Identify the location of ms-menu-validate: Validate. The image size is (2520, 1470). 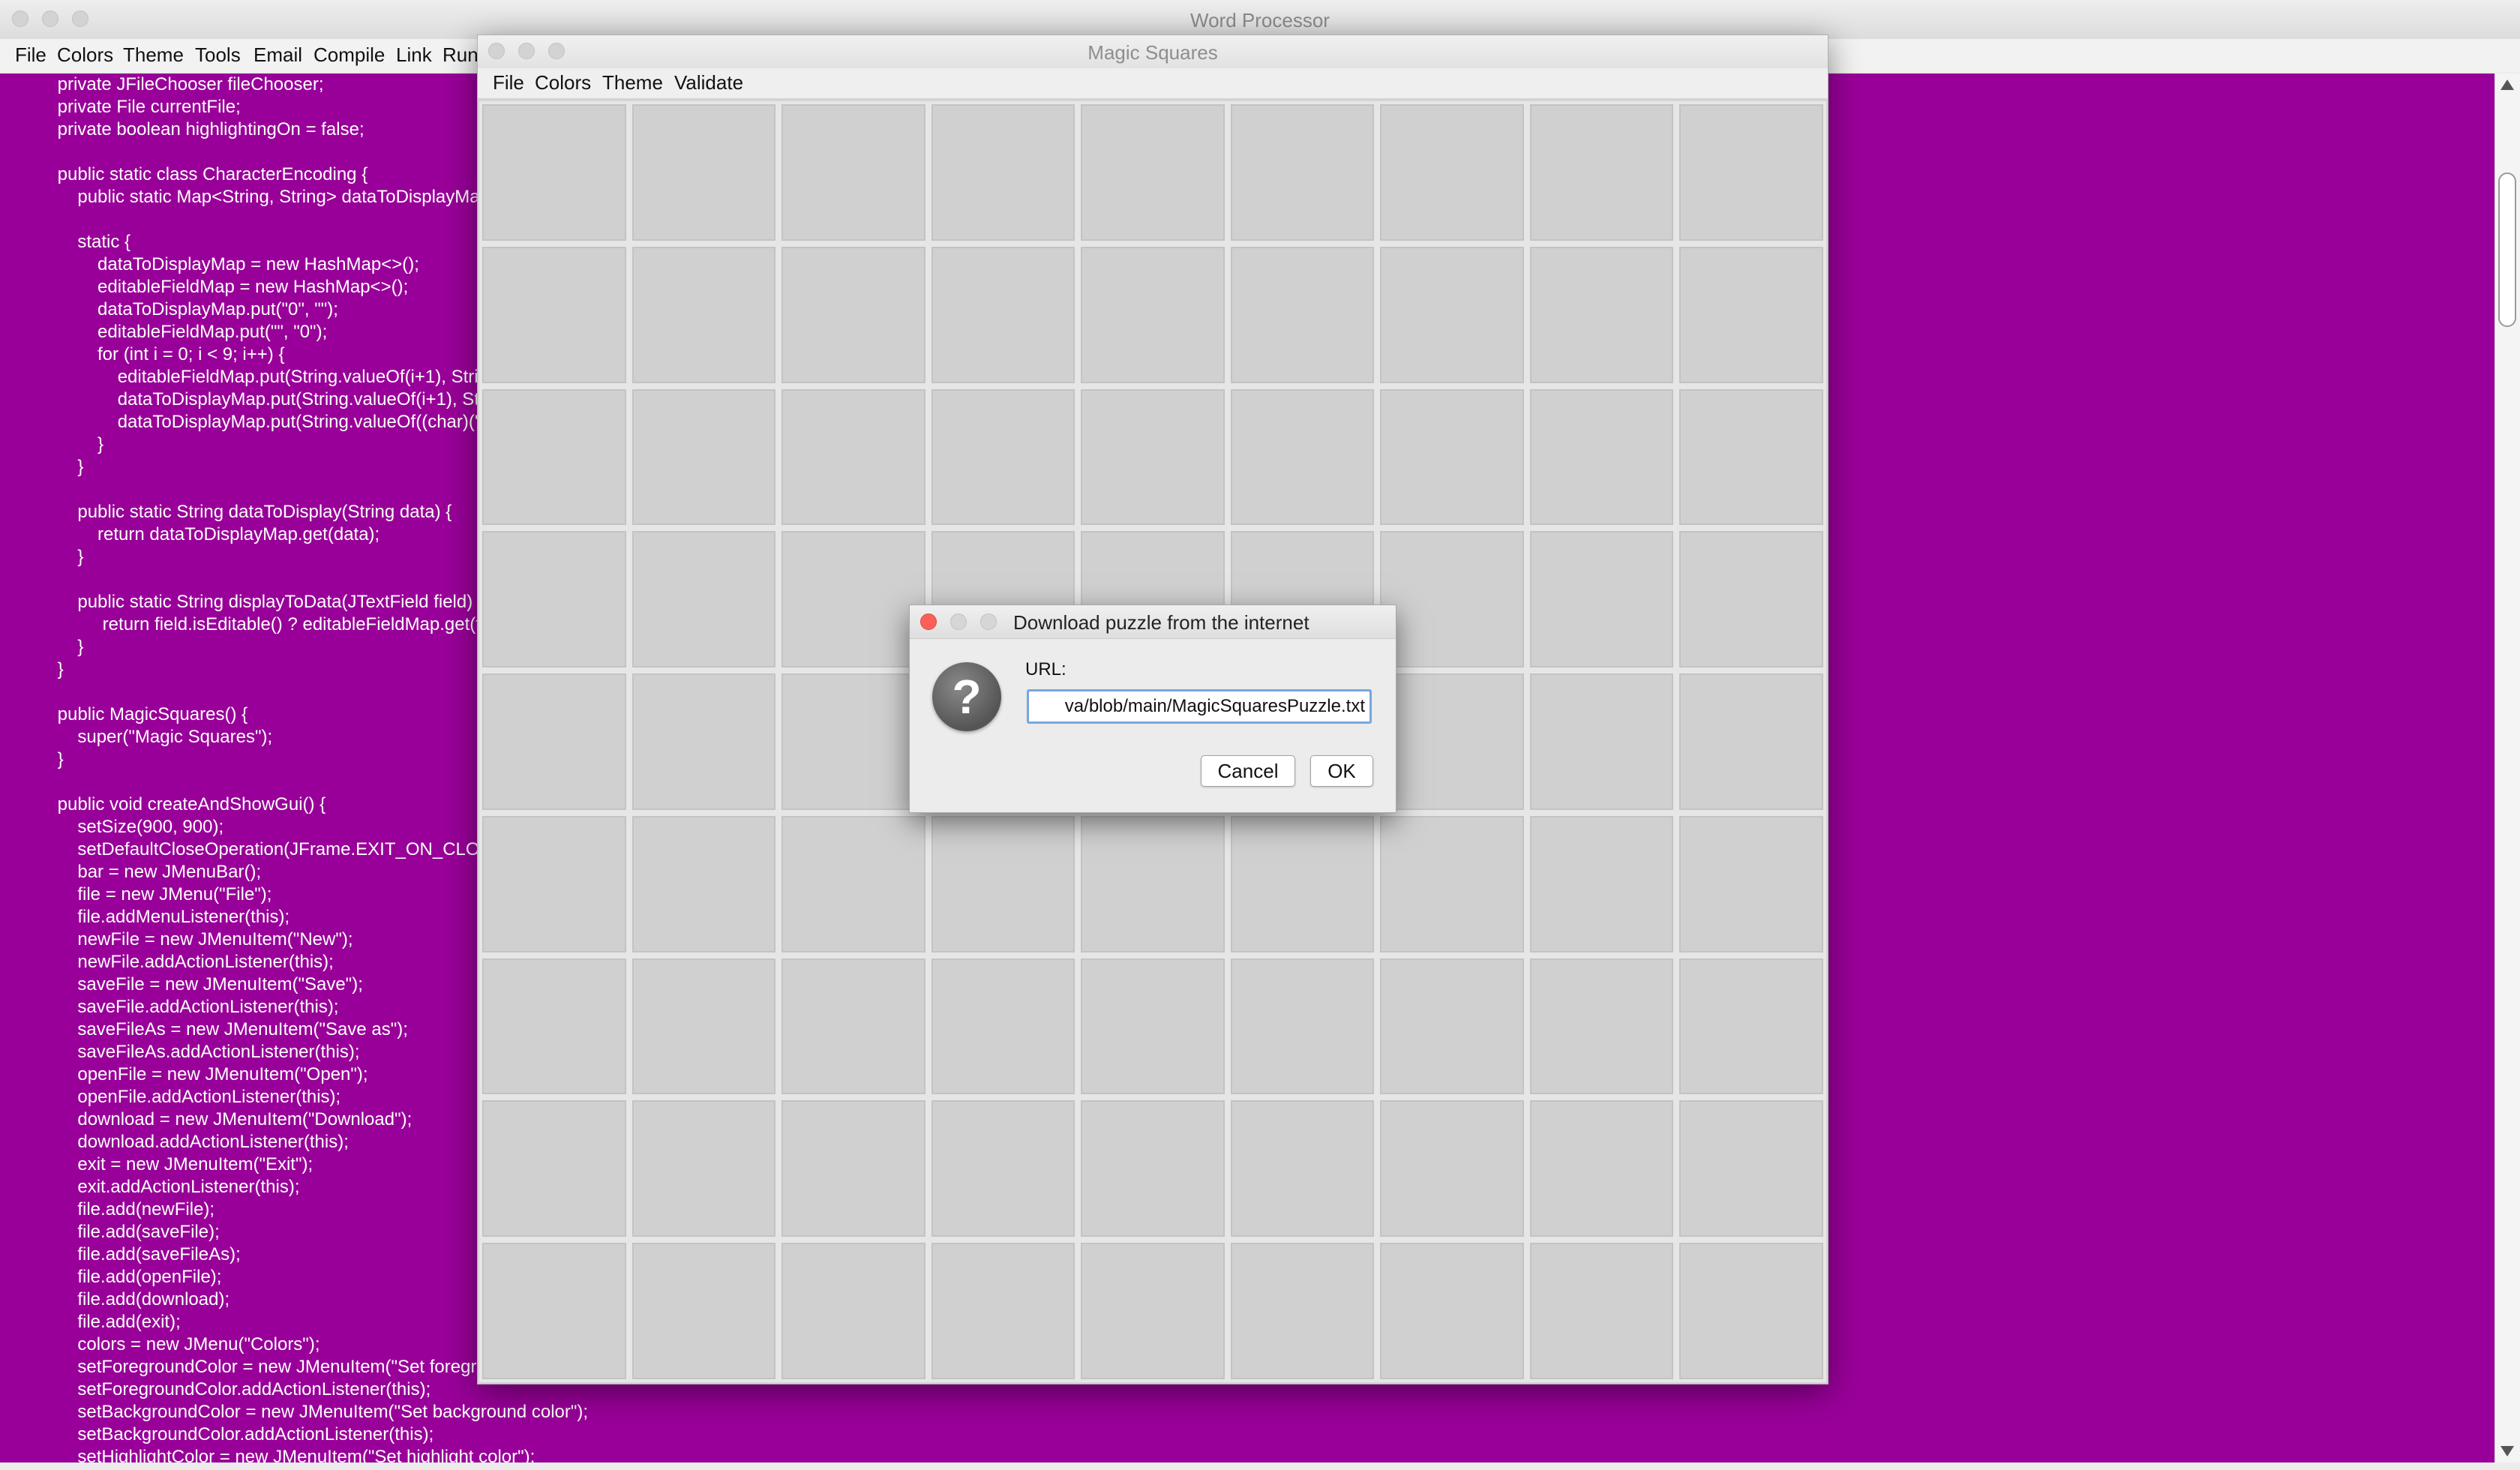
(708, 82).